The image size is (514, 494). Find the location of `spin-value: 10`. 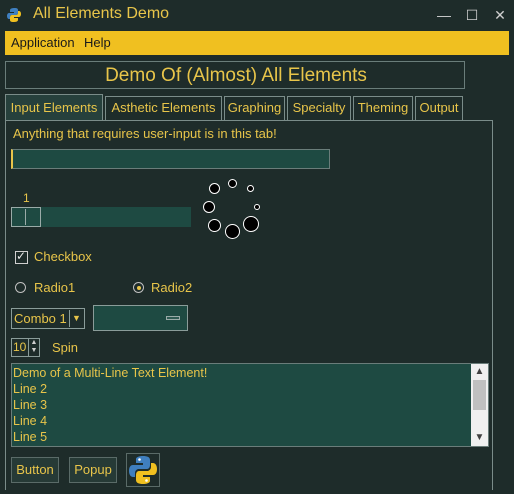

spin-value: 10 is located at coordinates (19, 347).